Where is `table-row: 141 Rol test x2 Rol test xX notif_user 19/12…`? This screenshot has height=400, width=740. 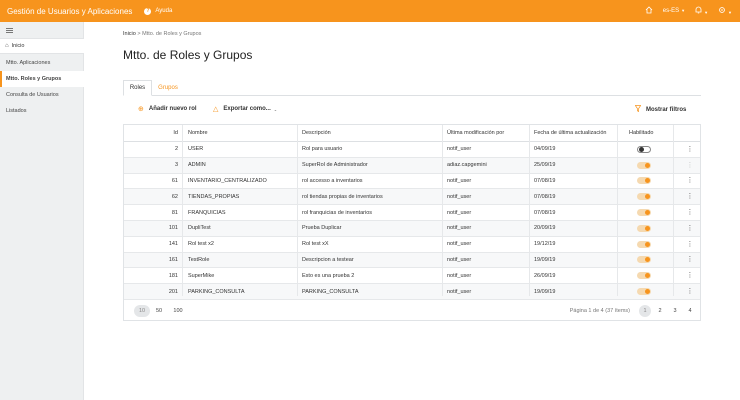
table-row: 141 Rol test x2 Rol test xX notif_user 19/12… is located at coordinates (412, 245).